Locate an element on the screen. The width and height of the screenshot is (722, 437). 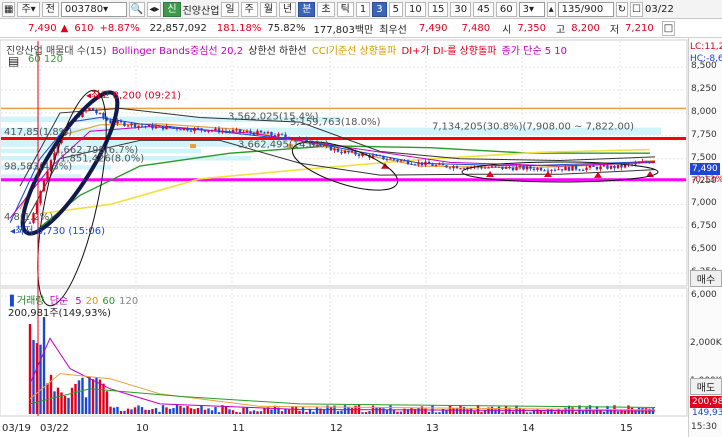
stock-code-input: 003780 ▾ is located at coordinates (93, 9).